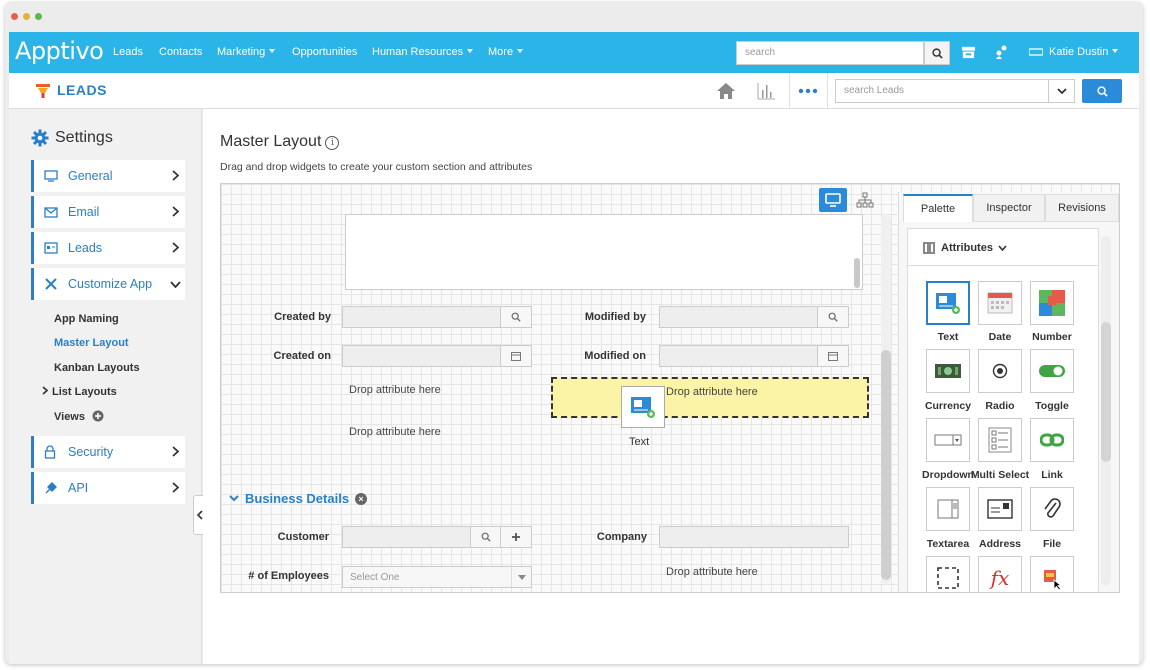 The height and width of the screenshot is (670, 1150). Describe the element at coordinates (574, 91) in the screenshot. I see `module-bar: LEADS search Leads` at that location.